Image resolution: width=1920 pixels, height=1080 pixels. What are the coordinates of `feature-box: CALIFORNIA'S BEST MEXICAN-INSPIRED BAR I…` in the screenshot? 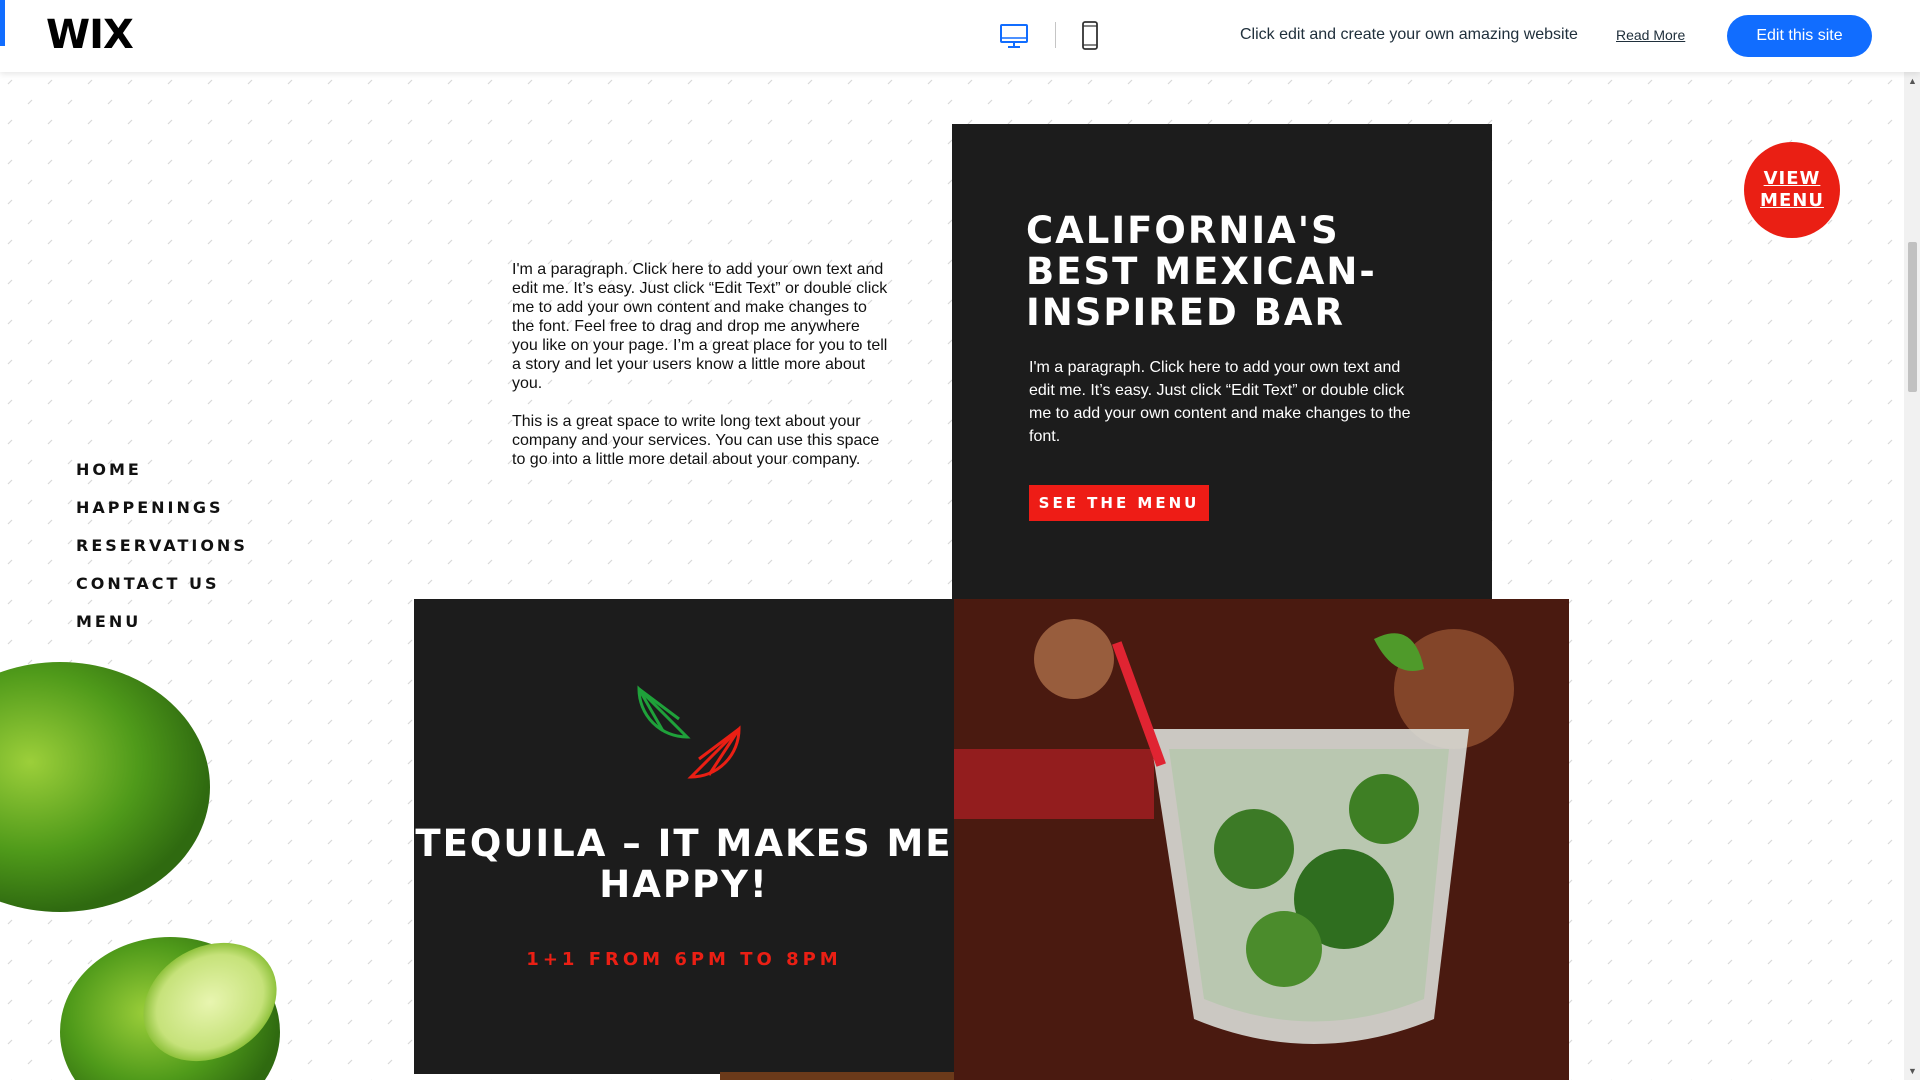 It's located at (1222, 362).